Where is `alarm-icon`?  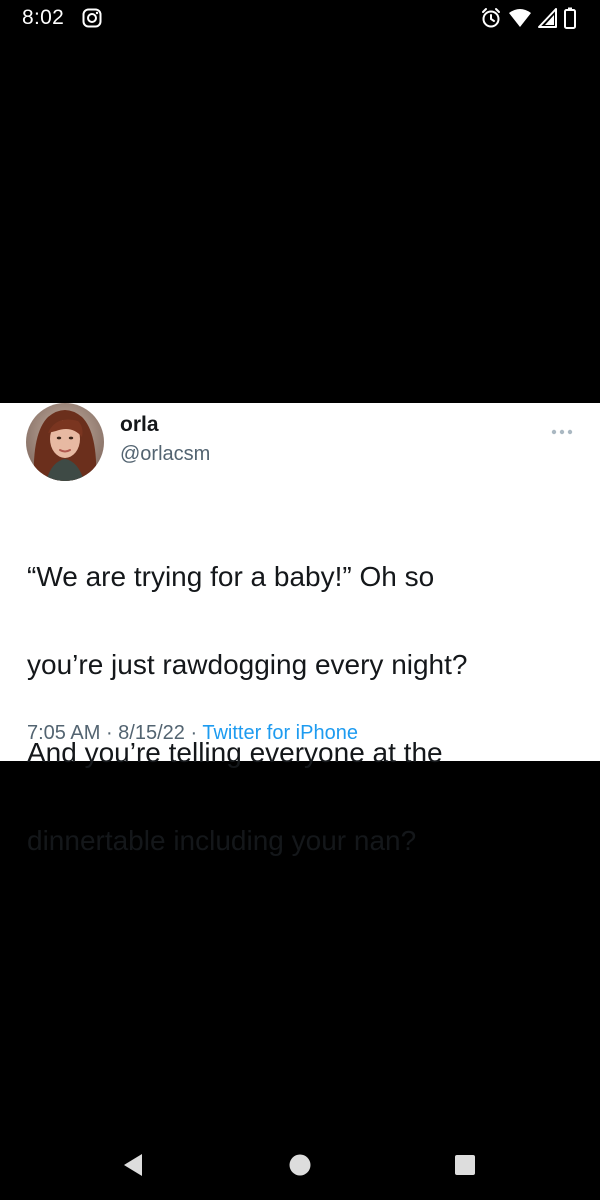
alarm-icon is located at coordinates (491, 18).